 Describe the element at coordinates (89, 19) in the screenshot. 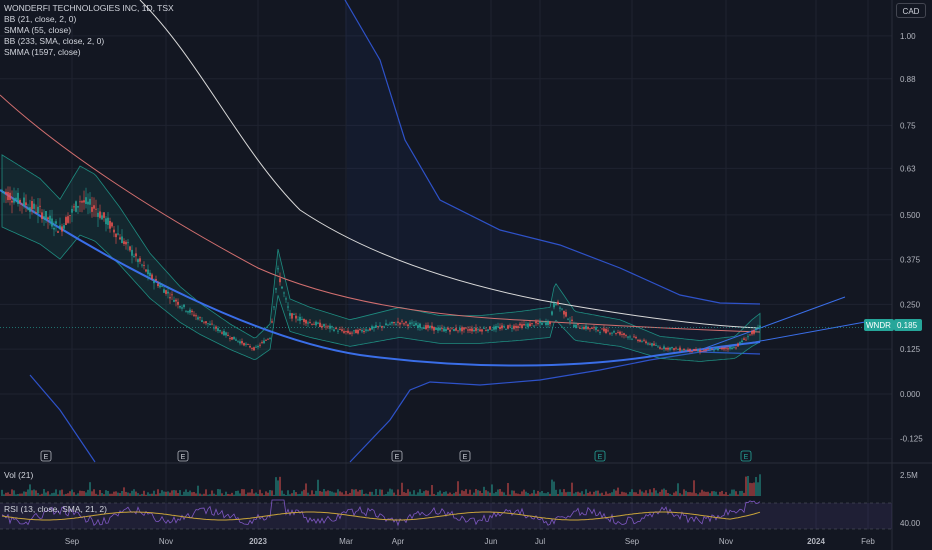

I see `indicator-bb-fast: BB (21, close, 2, 0)` at that location.